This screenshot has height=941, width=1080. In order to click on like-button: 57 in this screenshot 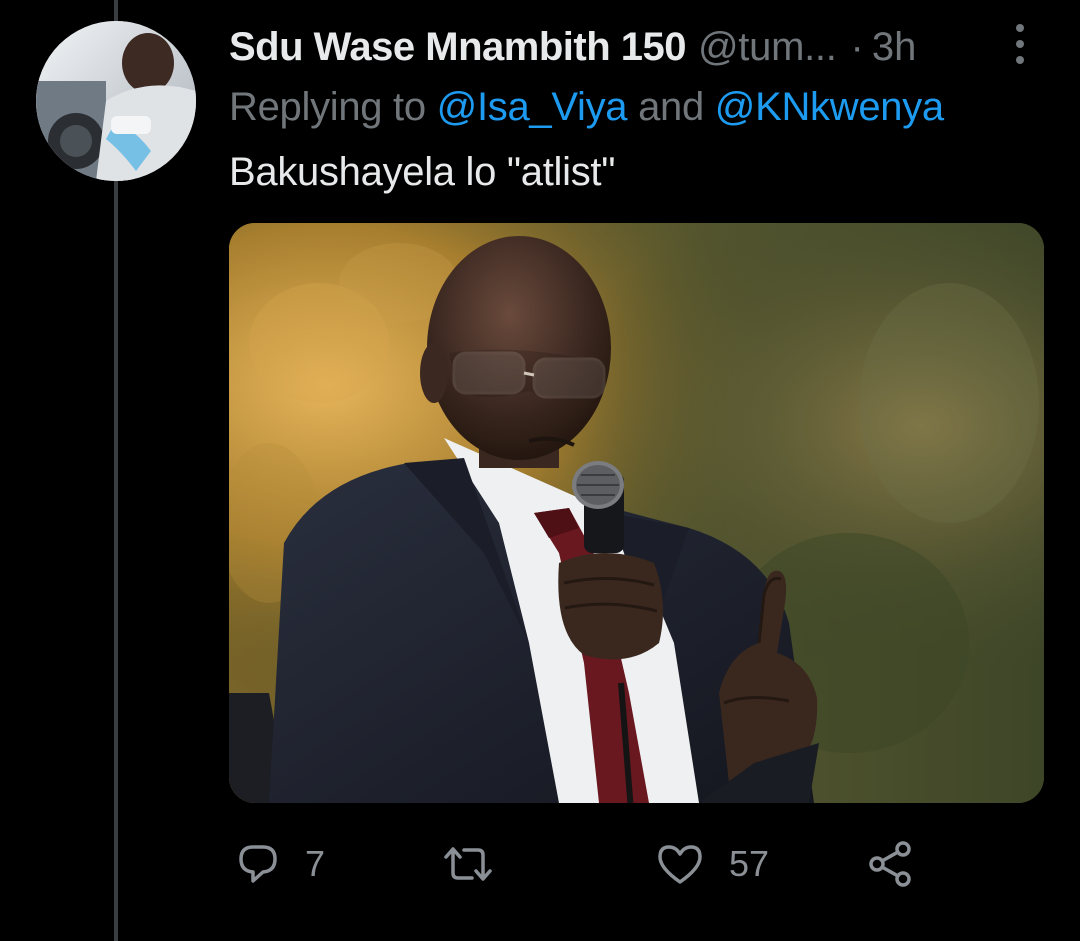, I will do `click(712, 864)`.